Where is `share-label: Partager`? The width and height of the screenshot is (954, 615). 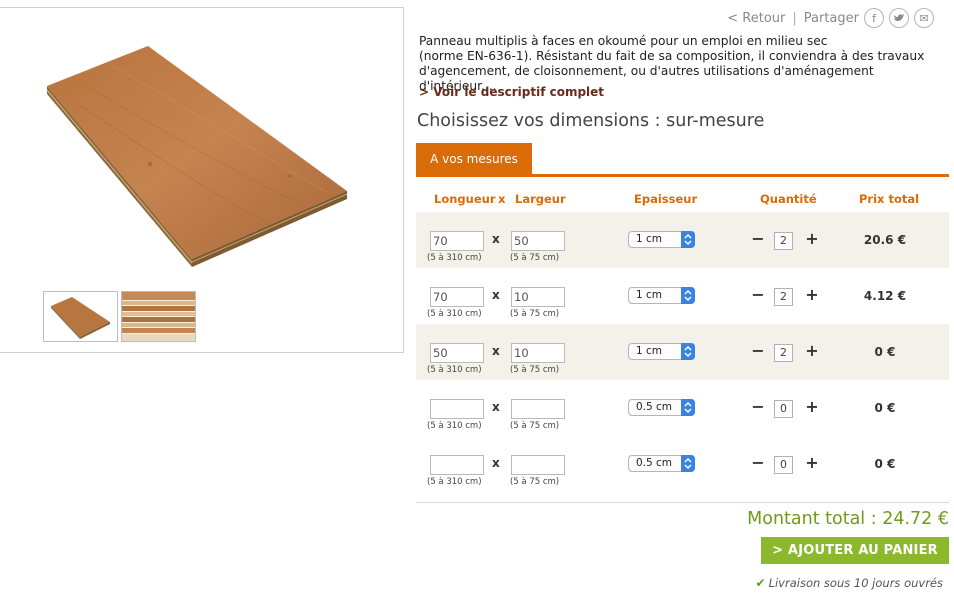
share-label: Partager is located at coordinates (831, 18).